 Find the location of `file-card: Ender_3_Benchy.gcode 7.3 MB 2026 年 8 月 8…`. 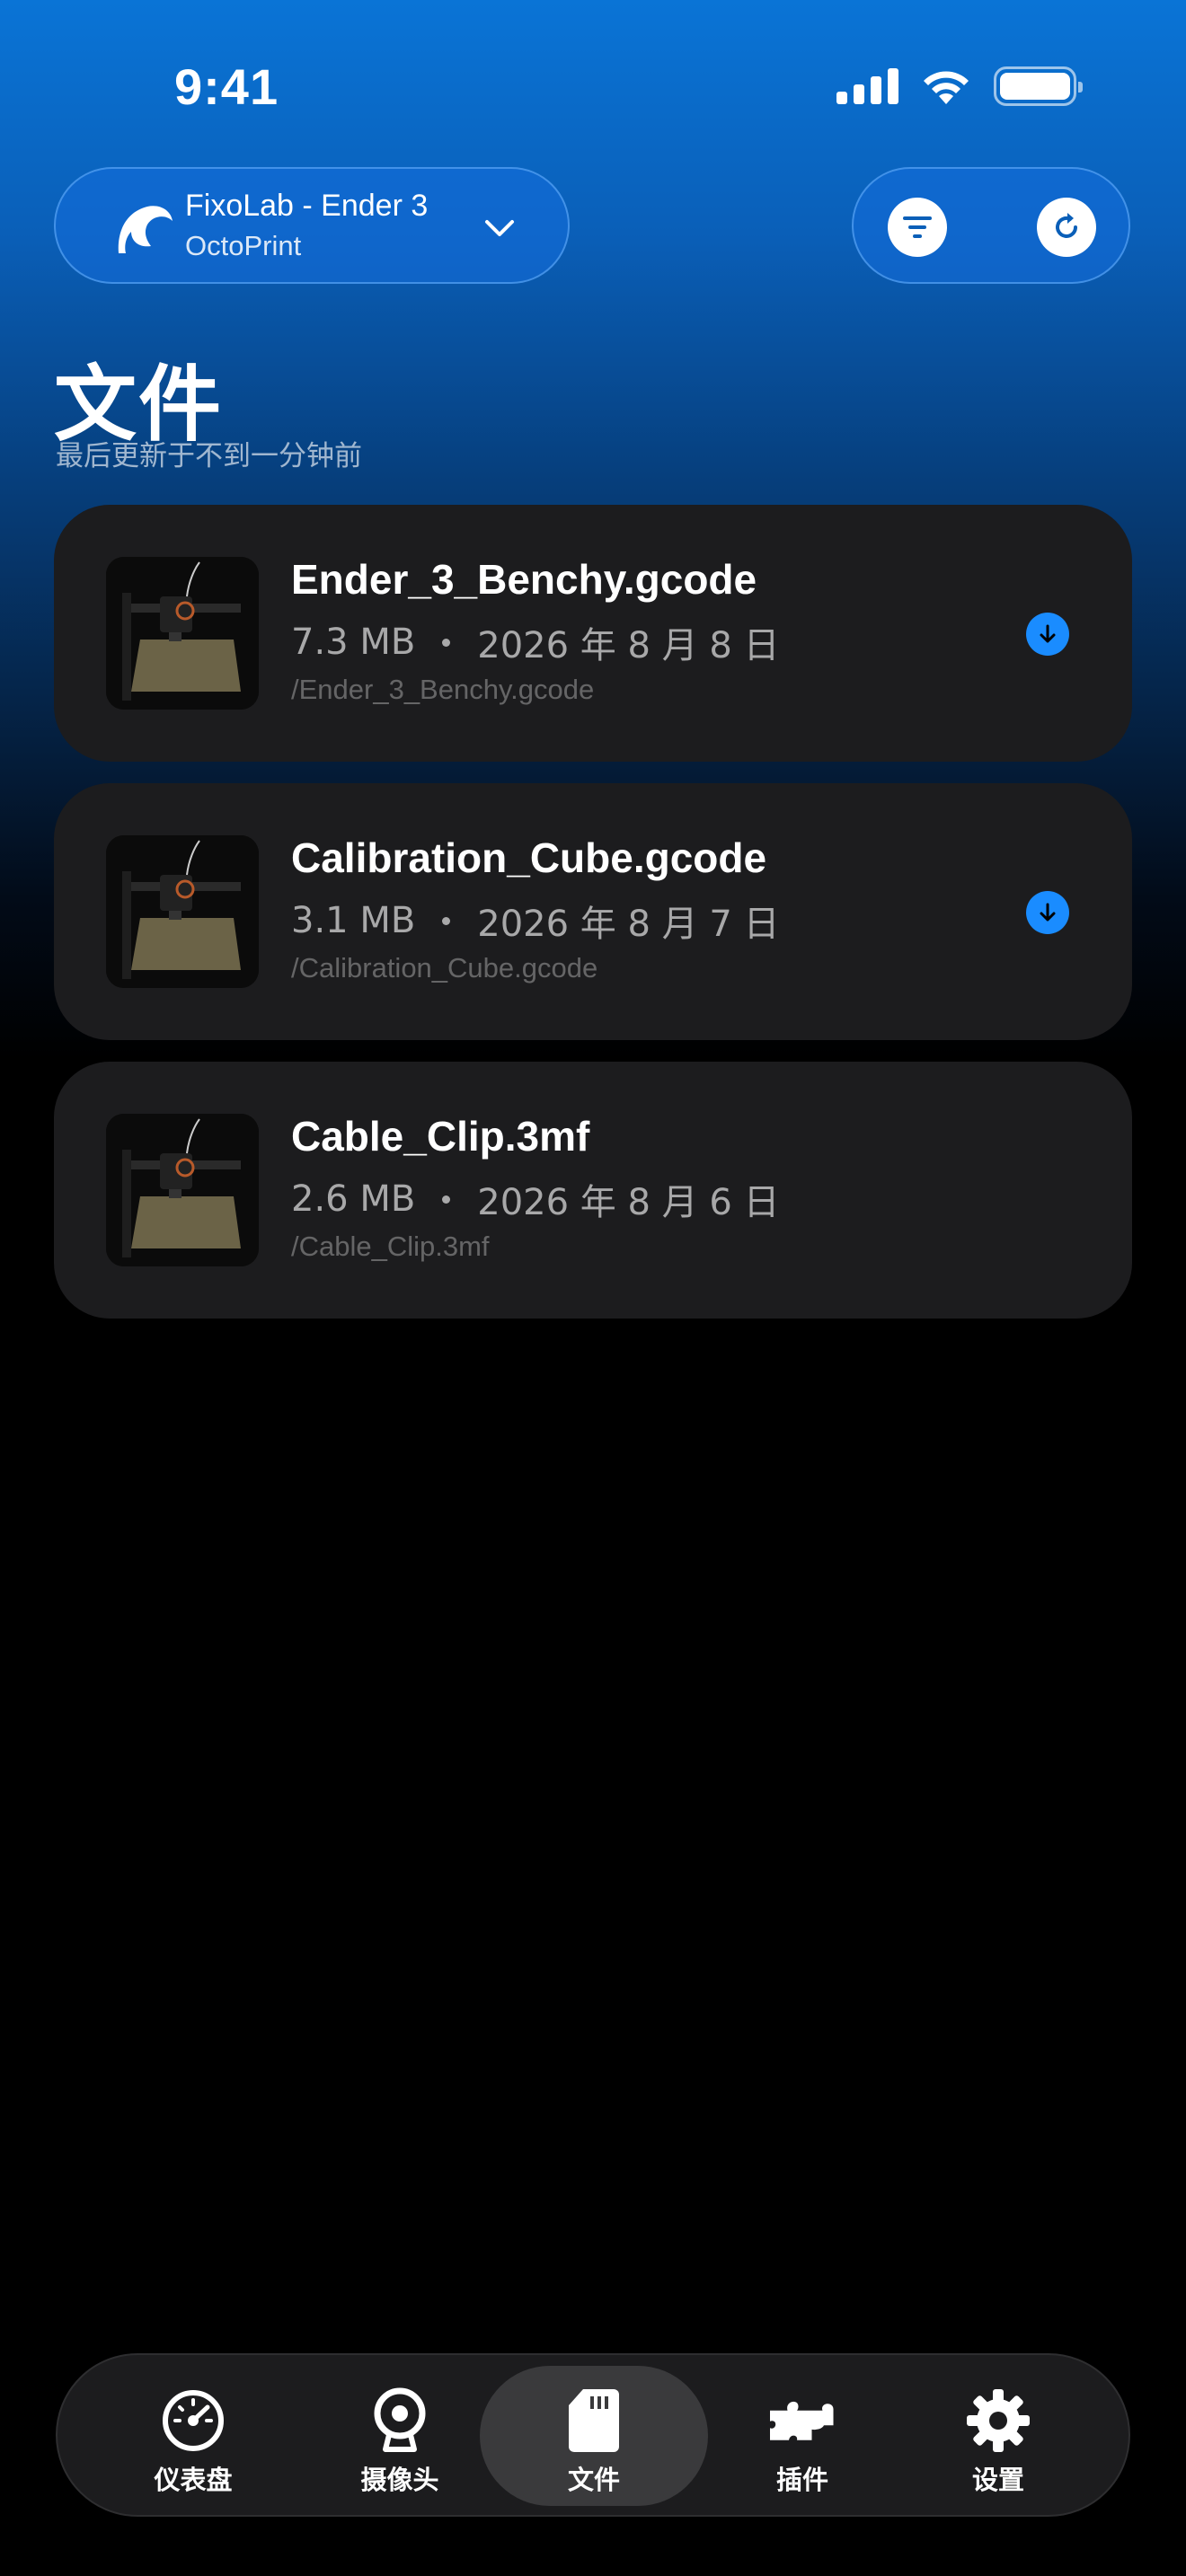

file-card: Ender_3_Benchy.gcode 7.3 MB 2026 年 8 月 8… is located at coordinates (593, 633).